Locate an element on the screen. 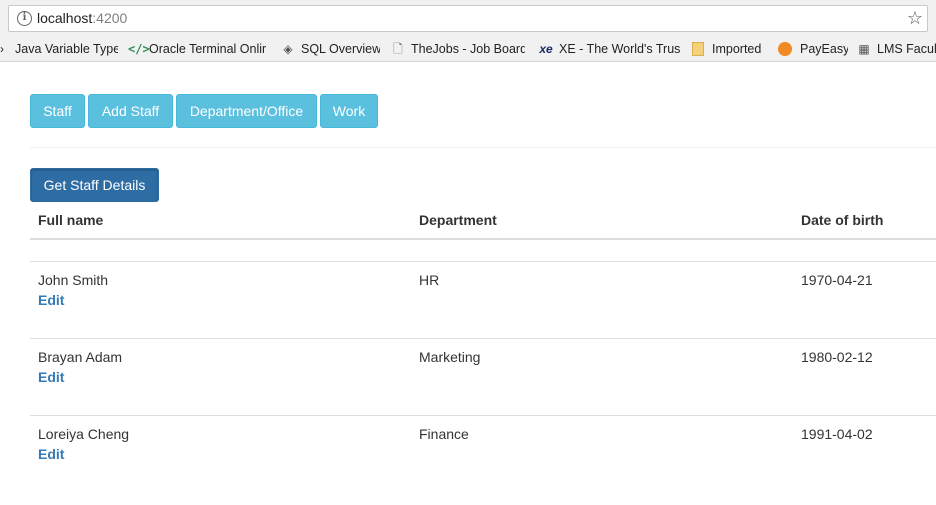 The image size is (936, 505). arrow-icon: › is located at coordinates (2, 49).